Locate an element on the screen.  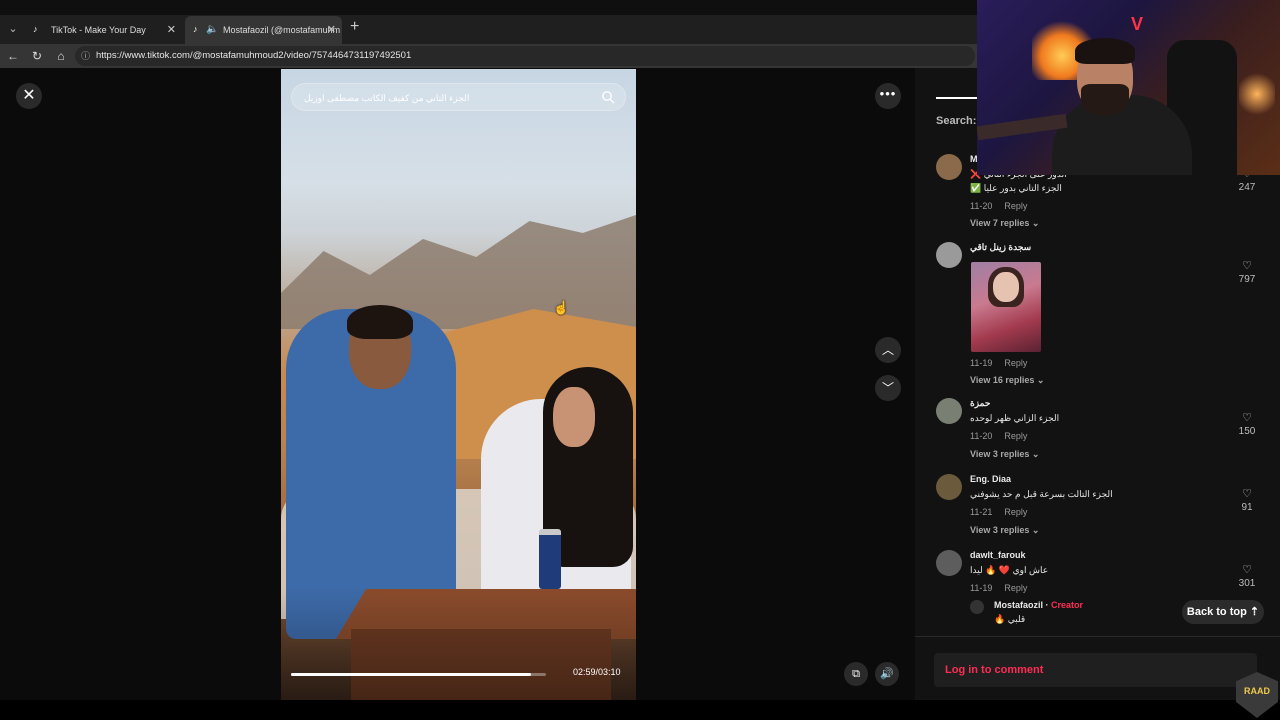
related-search-label: Search: is located at coordinates (956, 121).